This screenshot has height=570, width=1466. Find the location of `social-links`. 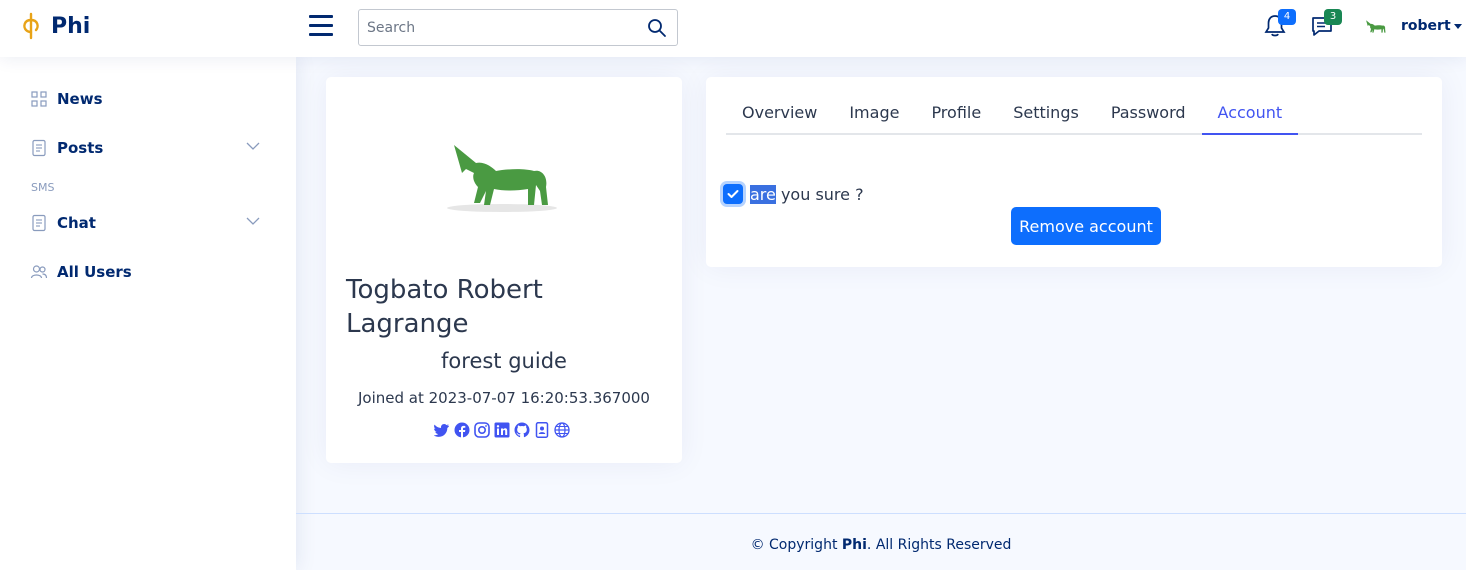

social-links is located at coordinates (502, 430).